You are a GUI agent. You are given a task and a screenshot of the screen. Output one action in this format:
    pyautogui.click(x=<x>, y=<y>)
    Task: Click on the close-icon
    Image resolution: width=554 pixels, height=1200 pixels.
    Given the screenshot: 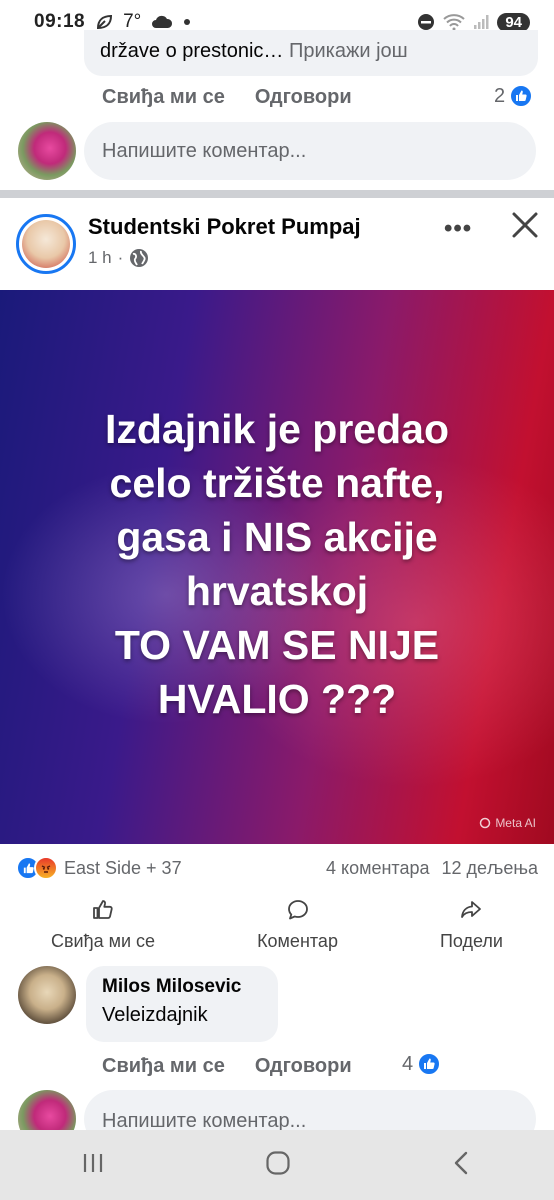 What is the action you would take?
    pyautogui.click(x=525, y=225)
    